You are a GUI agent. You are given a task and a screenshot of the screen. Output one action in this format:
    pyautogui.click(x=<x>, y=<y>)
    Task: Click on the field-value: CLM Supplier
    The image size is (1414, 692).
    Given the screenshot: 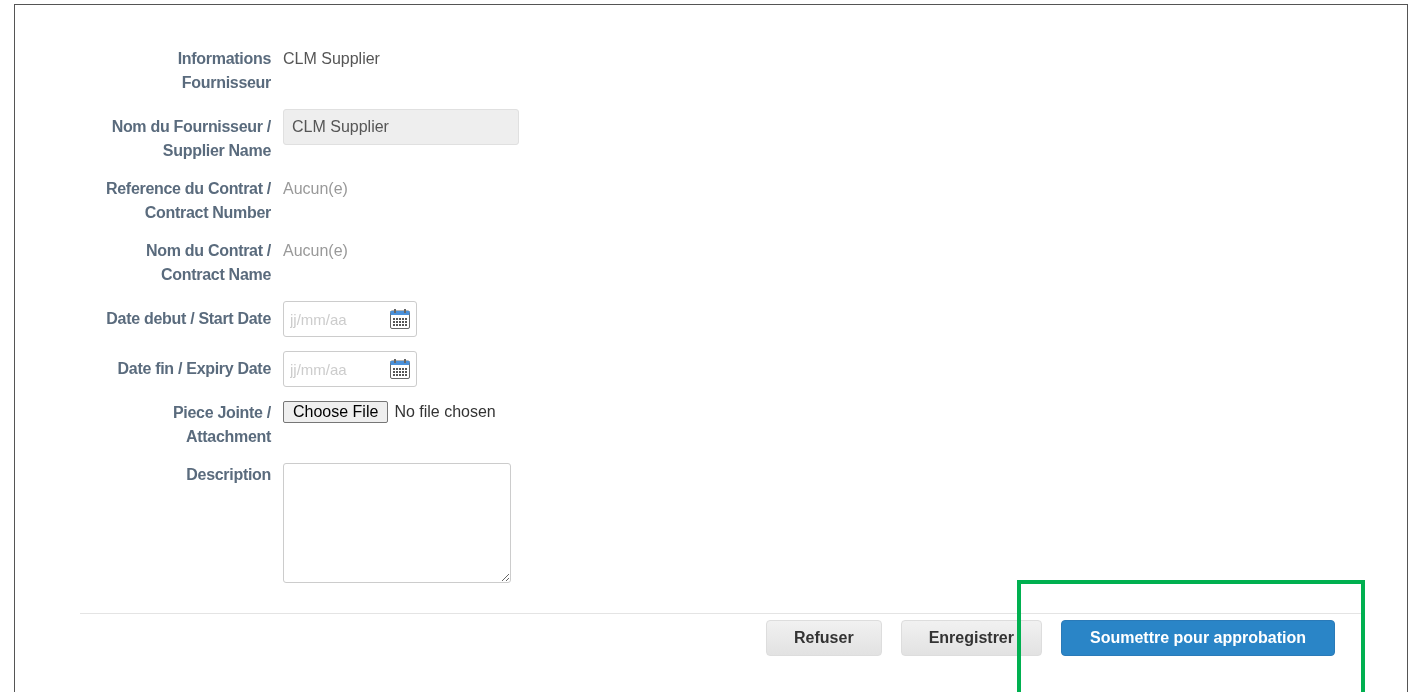 What is the action you would take?
    pyautogui.click(x=332, y=59)
    